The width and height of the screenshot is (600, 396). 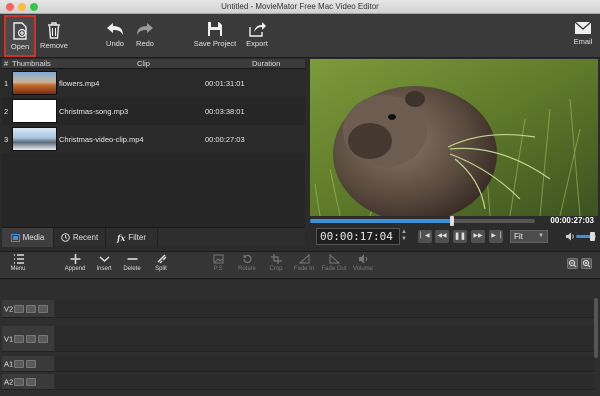 I want to click on track-header-a1: A1, so click(x=28, y=364).